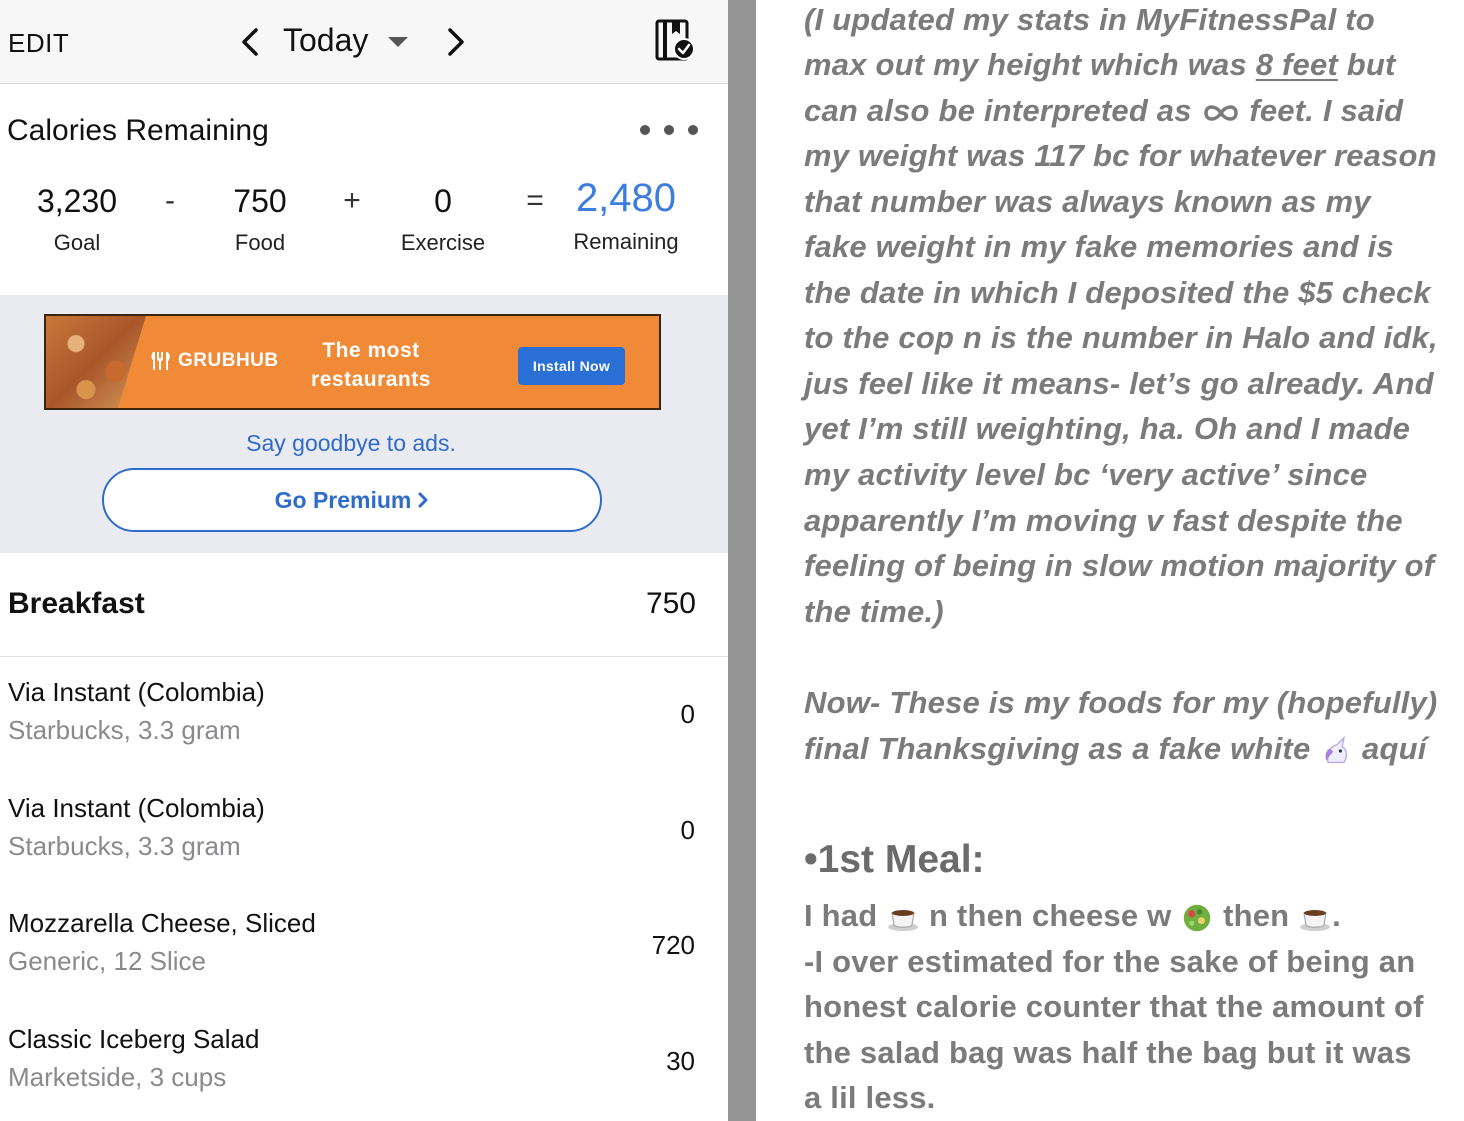  Describe the element at coordinates (1062, 748) in the screenshot. I see `note-text: final Thanksgiving as a fake white` at that location.